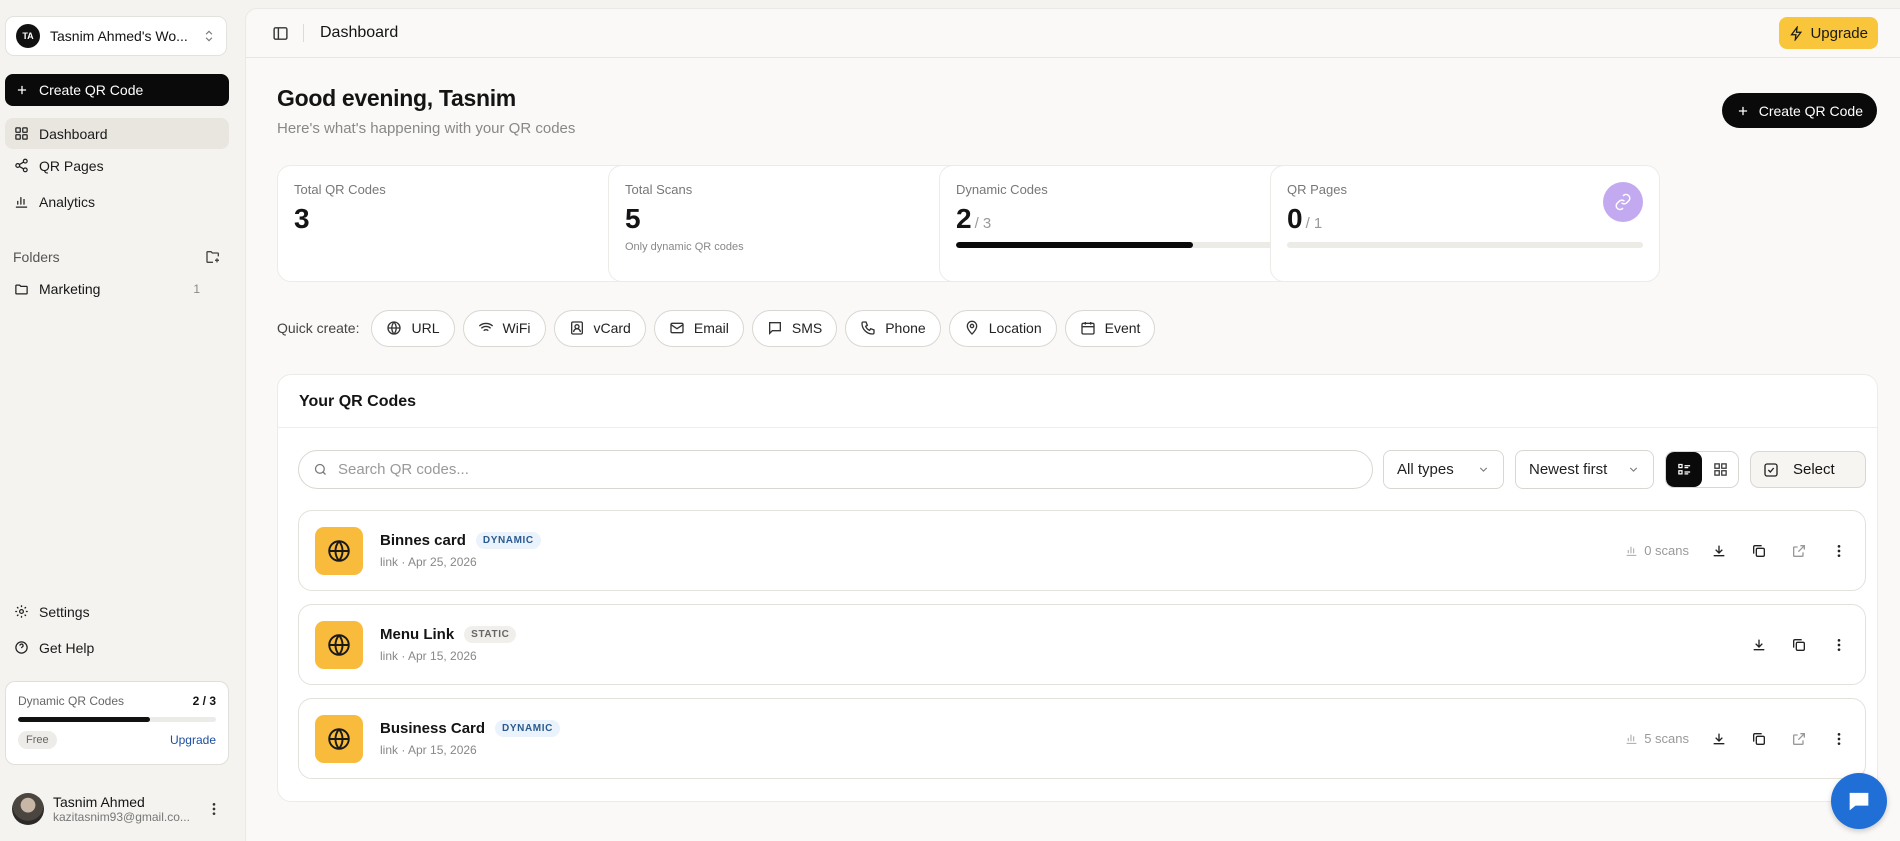 The height and width of the screenshot is (841, 1900). What do you see at coordinates (1666, 738) in the screenshot?
I see `scan-count-label: 5 scans` at bounding box center [1666, 738].